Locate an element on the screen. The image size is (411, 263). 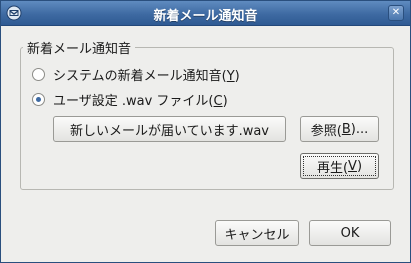
user-wav-option: ユーザ設定 .wav ファイル(C) is located at coordinates (130, 99).